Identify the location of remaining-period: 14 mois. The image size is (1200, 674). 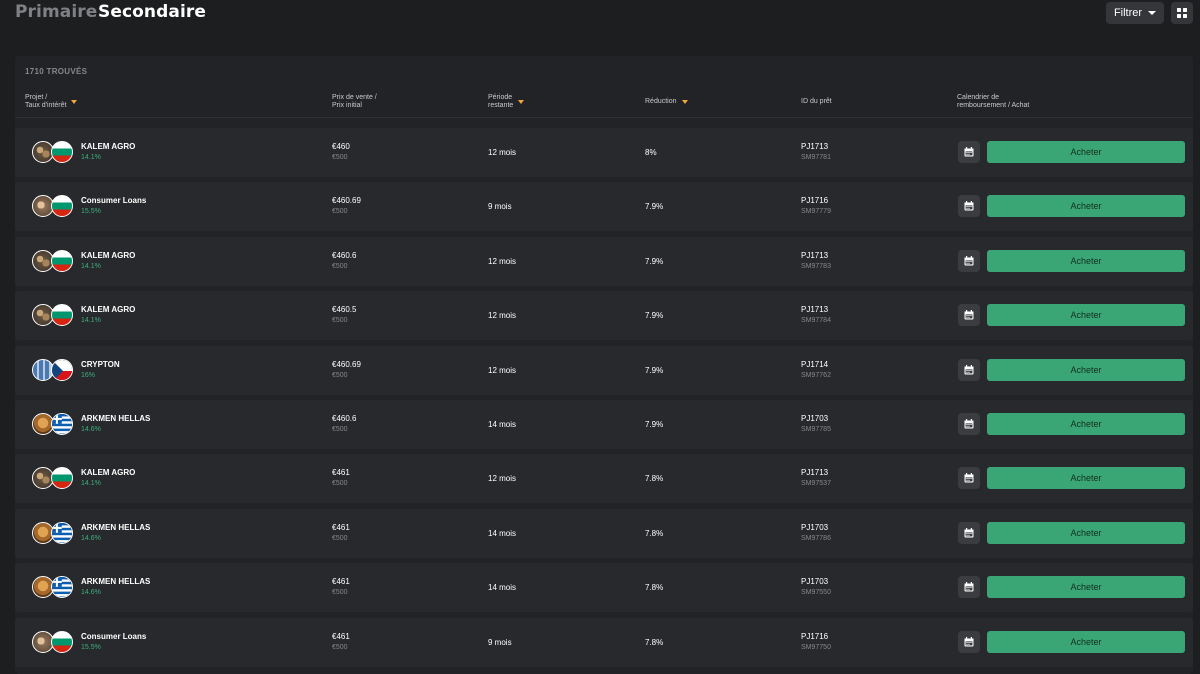
(502, 424).